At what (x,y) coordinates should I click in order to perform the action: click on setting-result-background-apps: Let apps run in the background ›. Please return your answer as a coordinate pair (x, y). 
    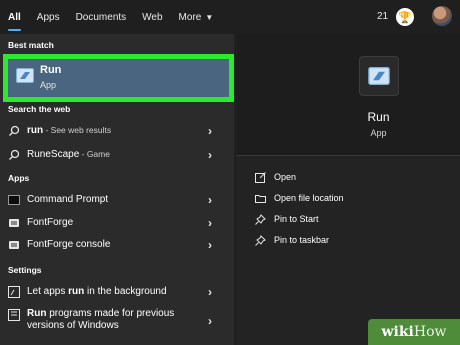
    Looking at the image, I should click on (117, 291).